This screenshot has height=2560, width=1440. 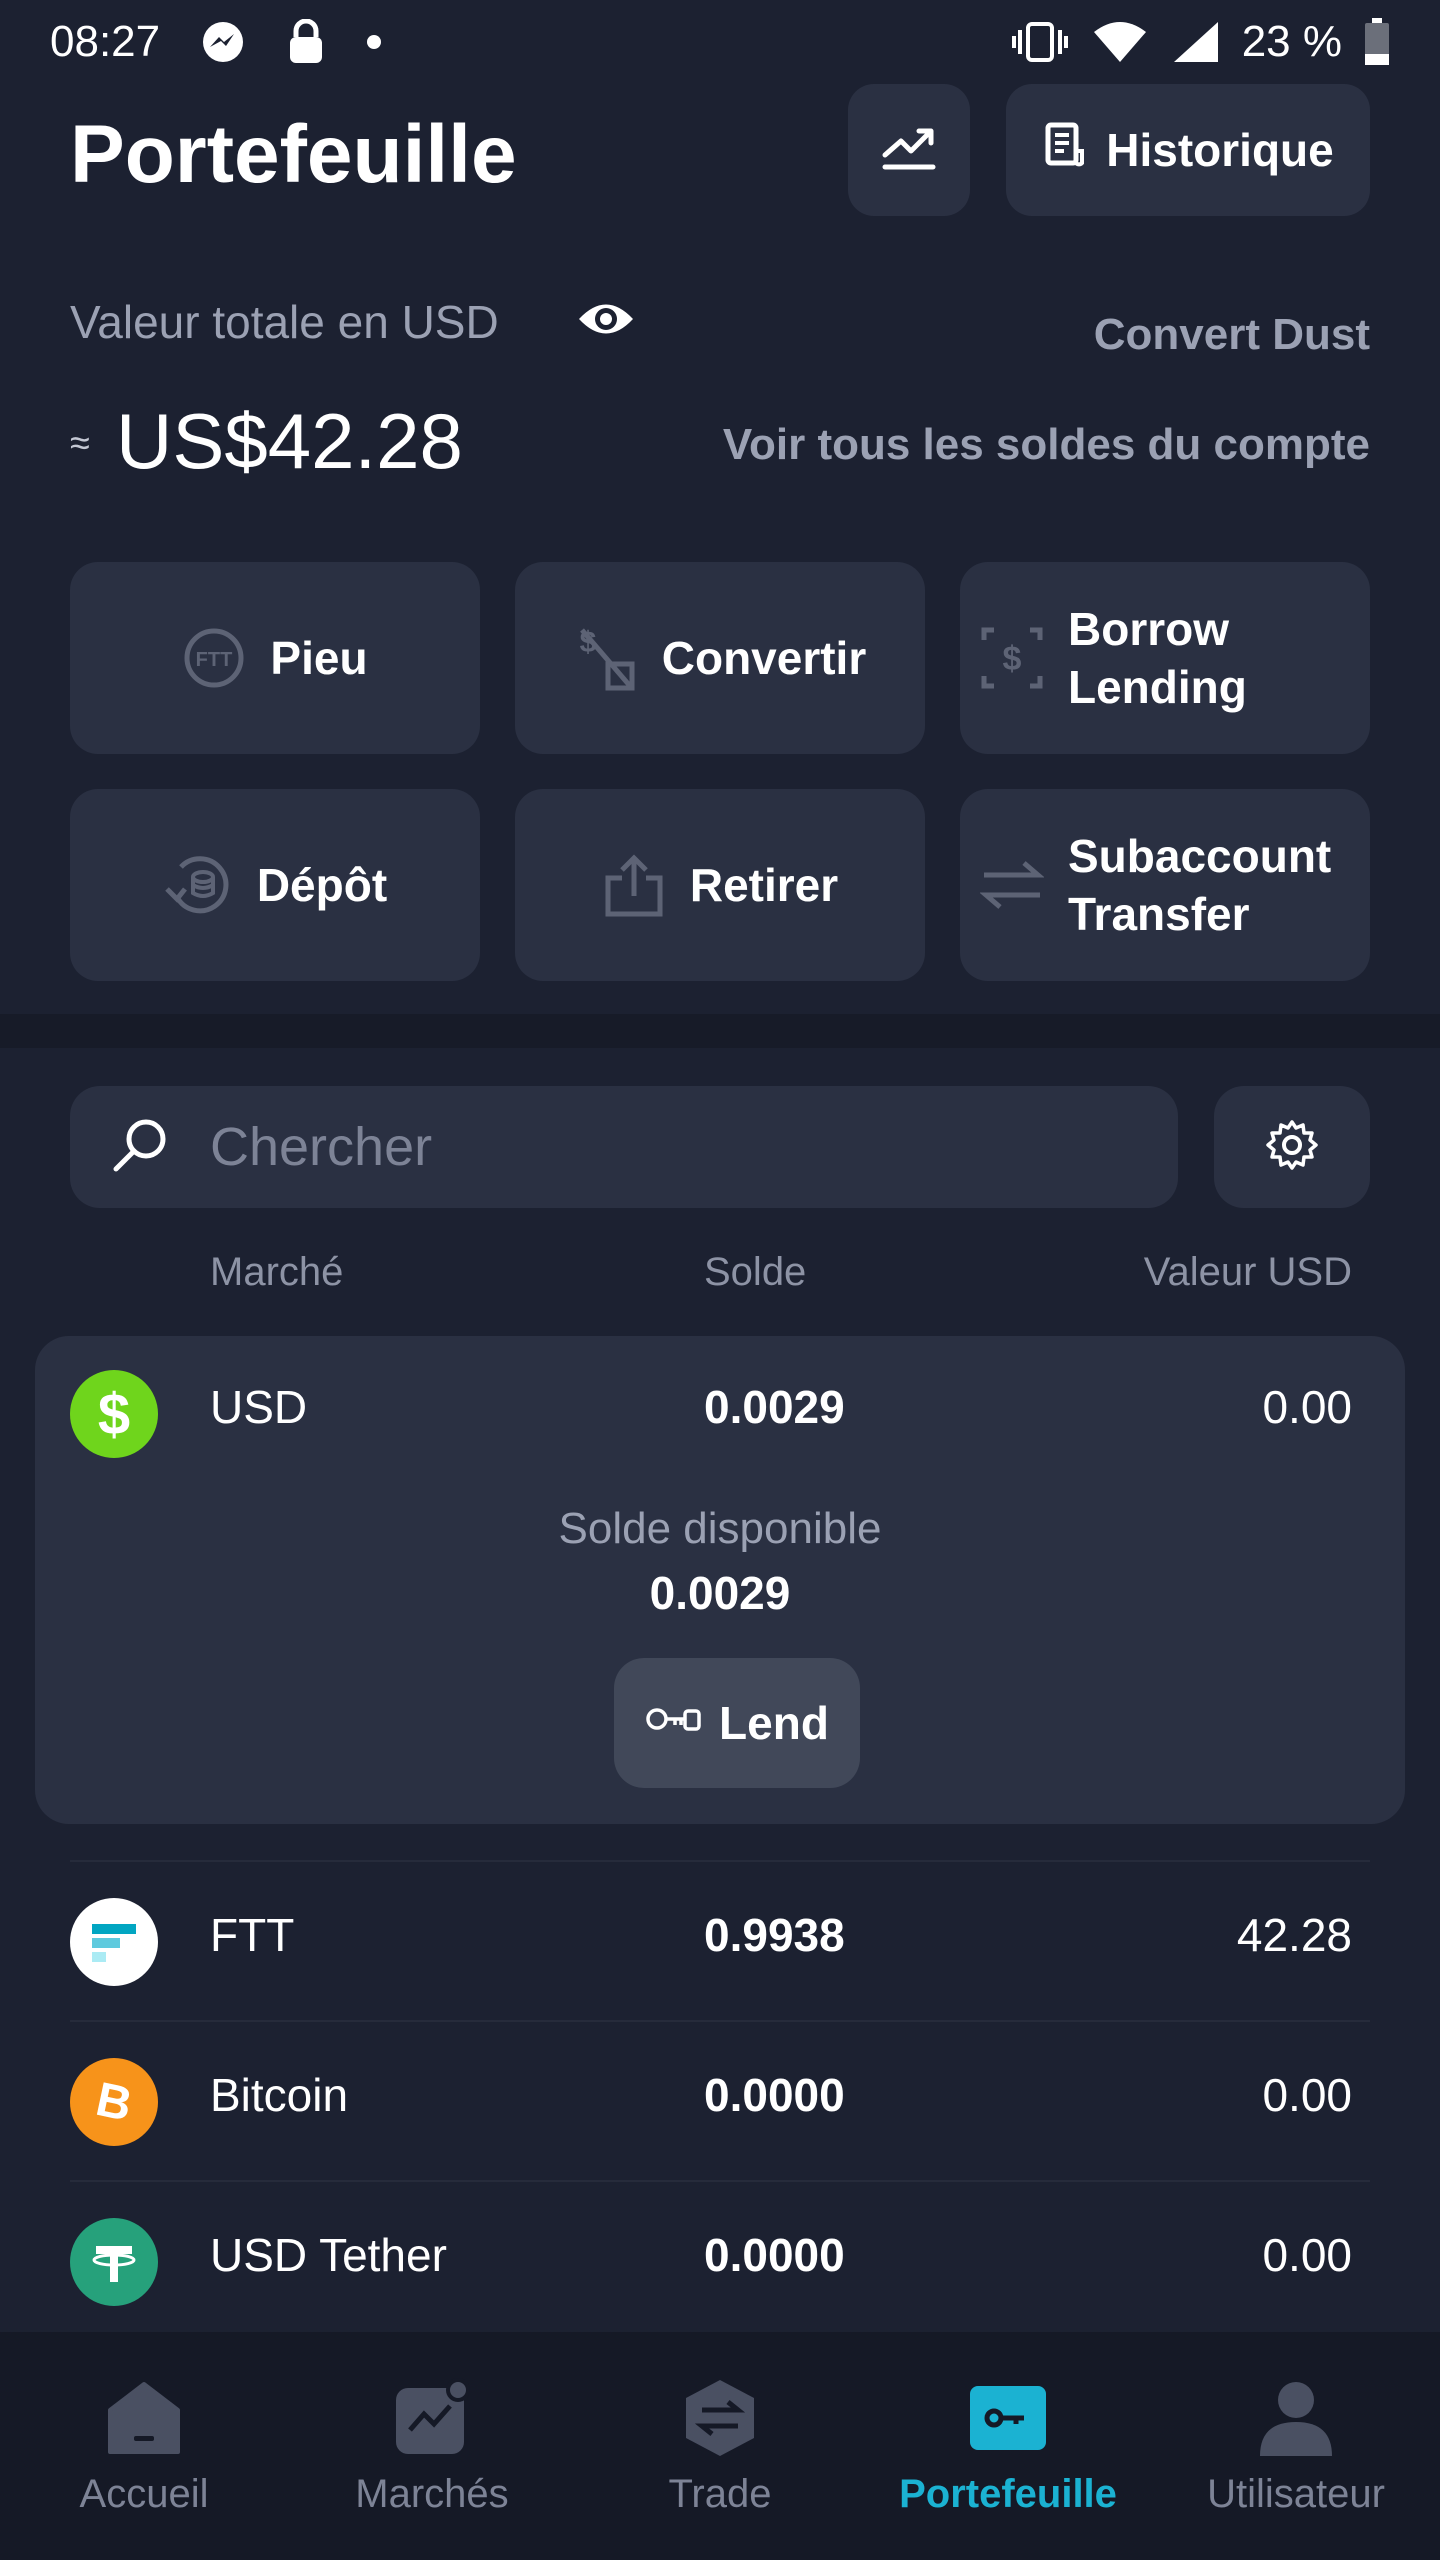 I want to click on ftt-stake-icon: FTT, so click(x=214, y=658).